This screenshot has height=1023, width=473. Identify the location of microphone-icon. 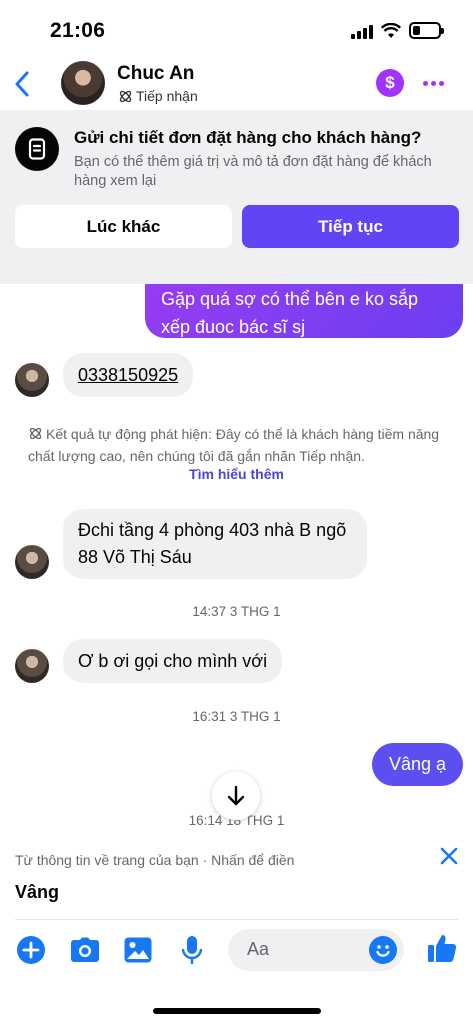
(192, 950).